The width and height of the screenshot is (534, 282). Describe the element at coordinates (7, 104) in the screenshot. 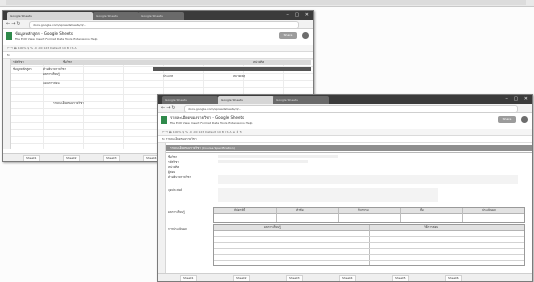

I see `back-row-headers` at that location.